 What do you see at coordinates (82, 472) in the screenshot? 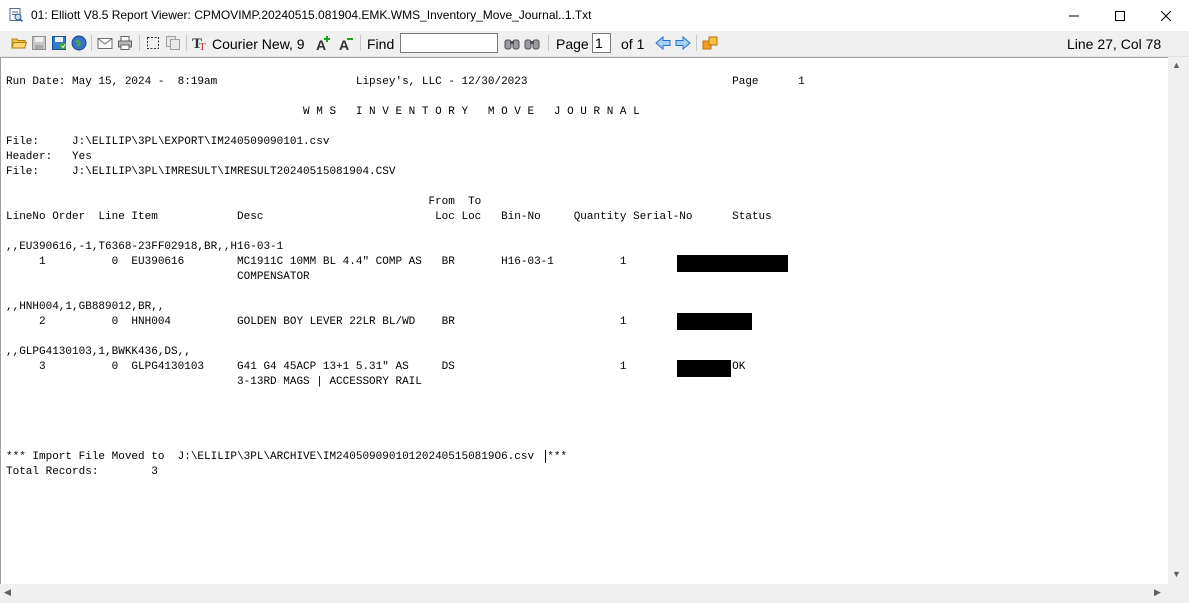
I see `report-line: Total Records: 3` at bounding box center [82, 472].